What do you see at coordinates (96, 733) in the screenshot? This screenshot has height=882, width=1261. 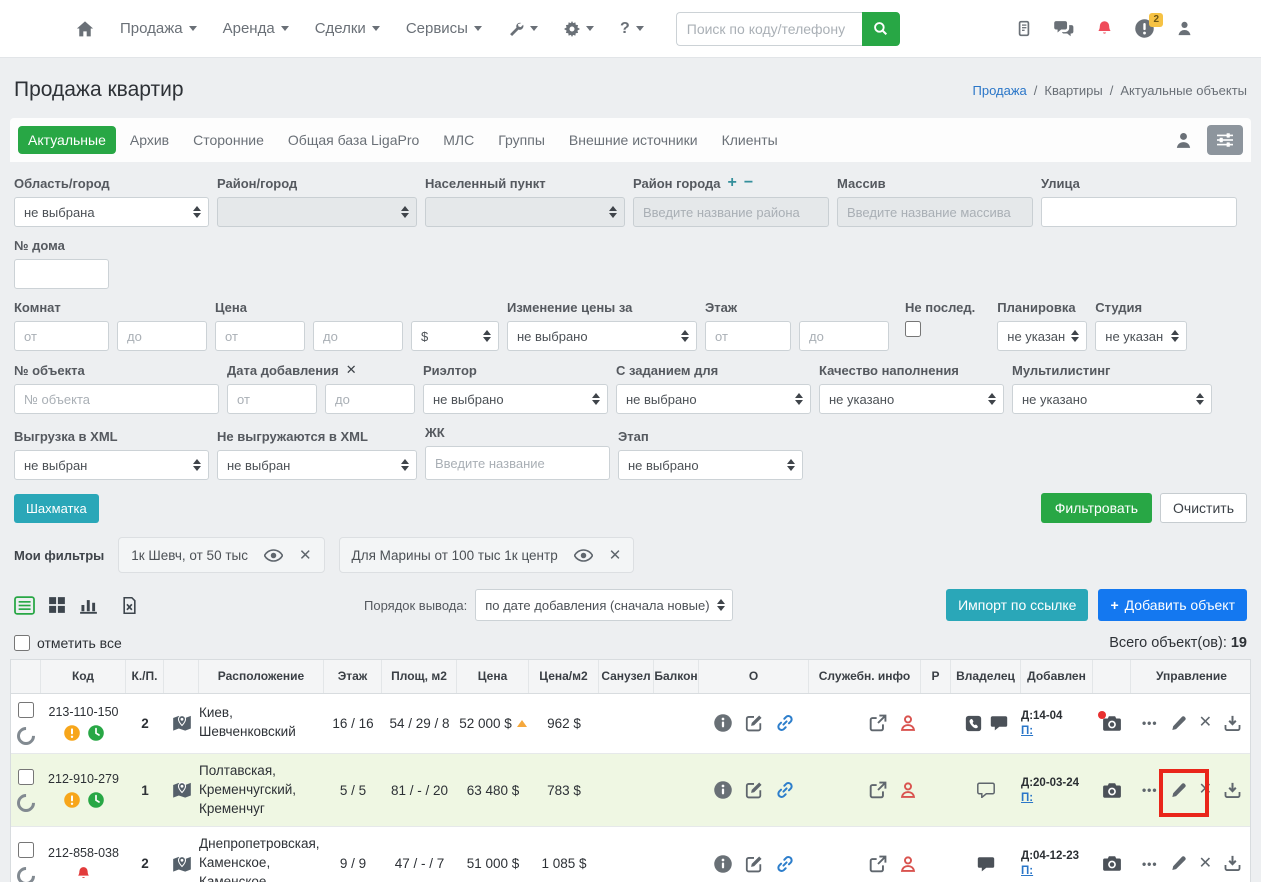 I see `clock-icon` at bounding box center [96, 733].